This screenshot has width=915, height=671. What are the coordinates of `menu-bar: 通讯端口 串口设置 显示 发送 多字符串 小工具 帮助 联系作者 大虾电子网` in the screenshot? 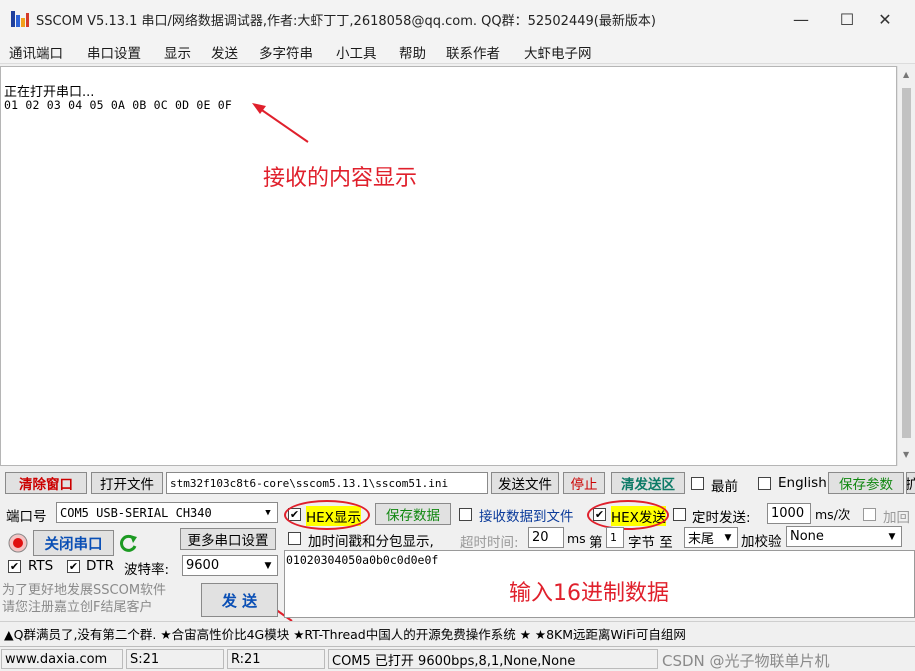 It's located at (457, 51).